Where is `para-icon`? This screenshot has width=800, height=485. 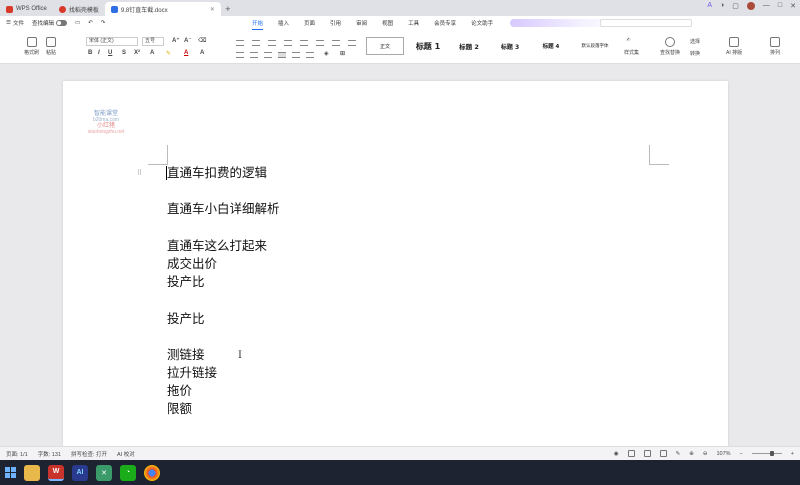
para-icon is located at coordinates (352, 43).